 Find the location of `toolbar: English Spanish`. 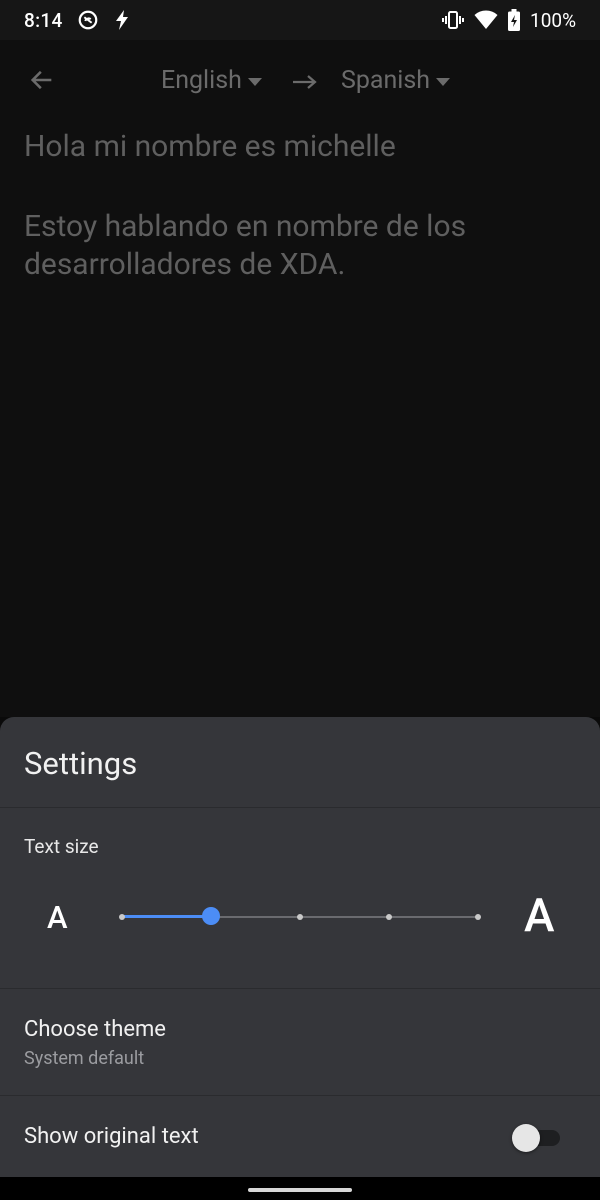

toolbar: English Spanish is located at coordinates (300, 83).